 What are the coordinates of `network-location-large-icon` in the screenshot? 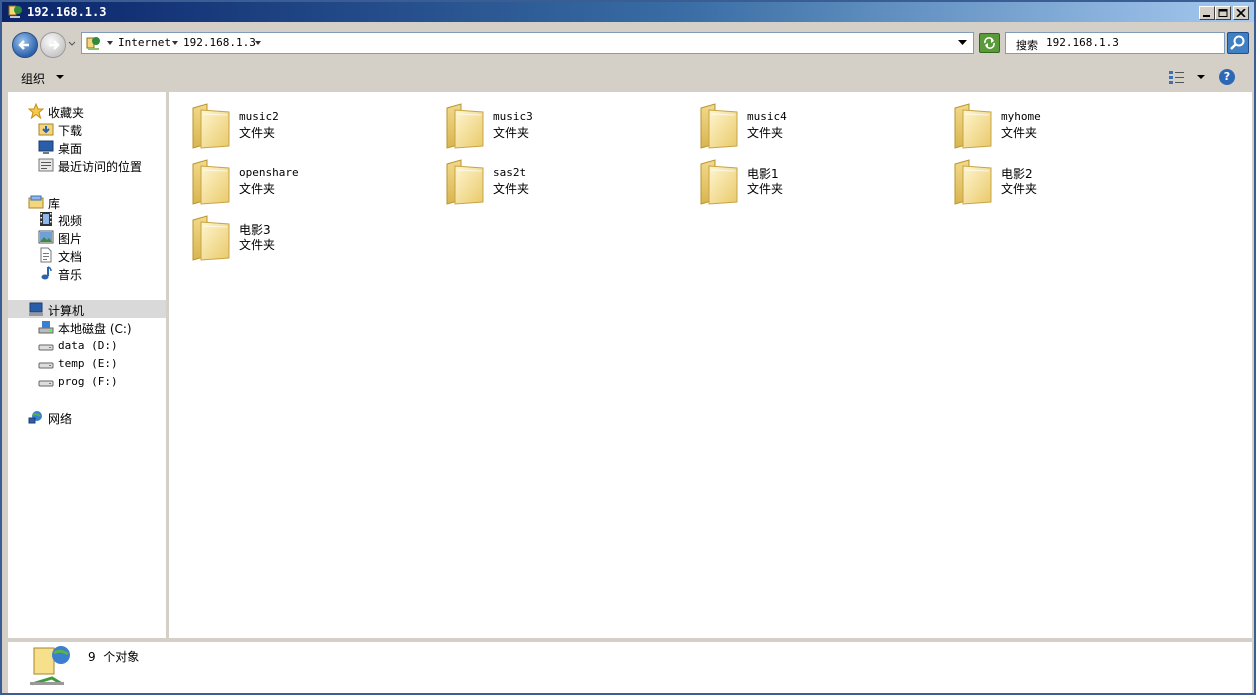 It's located at (50, 666).